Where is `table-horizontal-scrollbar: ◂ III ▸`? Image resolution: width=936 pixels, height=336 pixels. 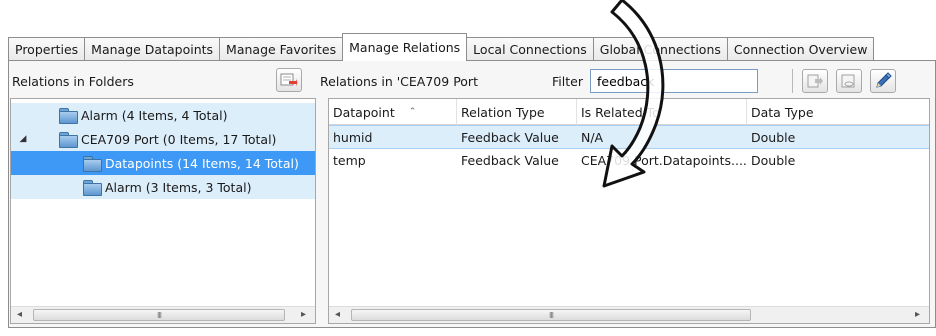
table-horizontal-scrollbar: ◂ III ▸ is located at coordinates (629, 314).